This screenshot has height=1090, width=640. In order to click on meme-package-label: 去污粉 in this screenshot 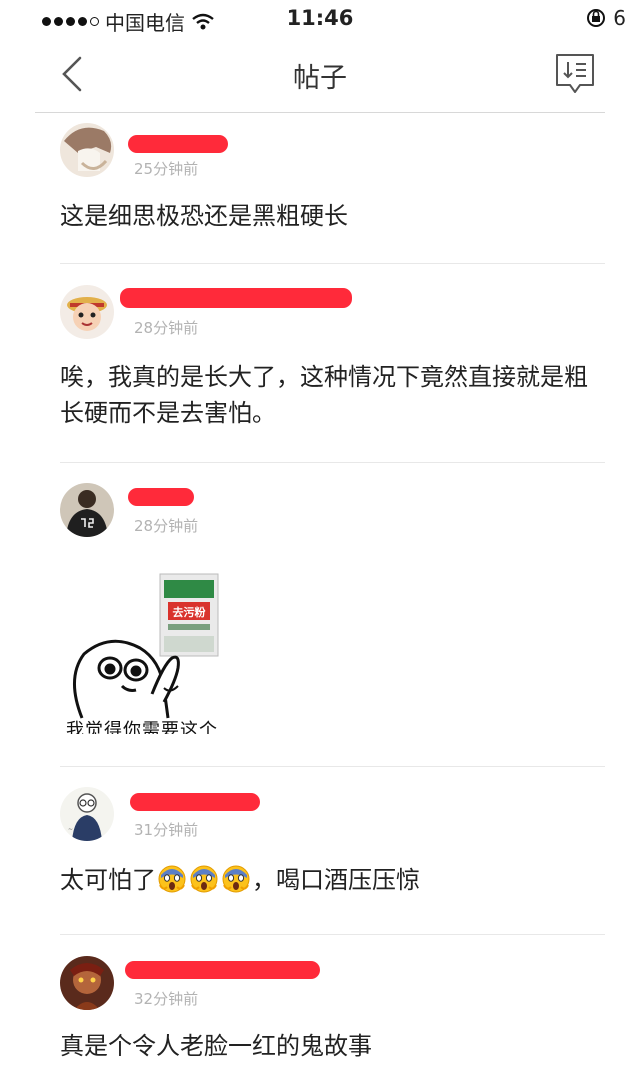, I will do `click(189, 612)`.